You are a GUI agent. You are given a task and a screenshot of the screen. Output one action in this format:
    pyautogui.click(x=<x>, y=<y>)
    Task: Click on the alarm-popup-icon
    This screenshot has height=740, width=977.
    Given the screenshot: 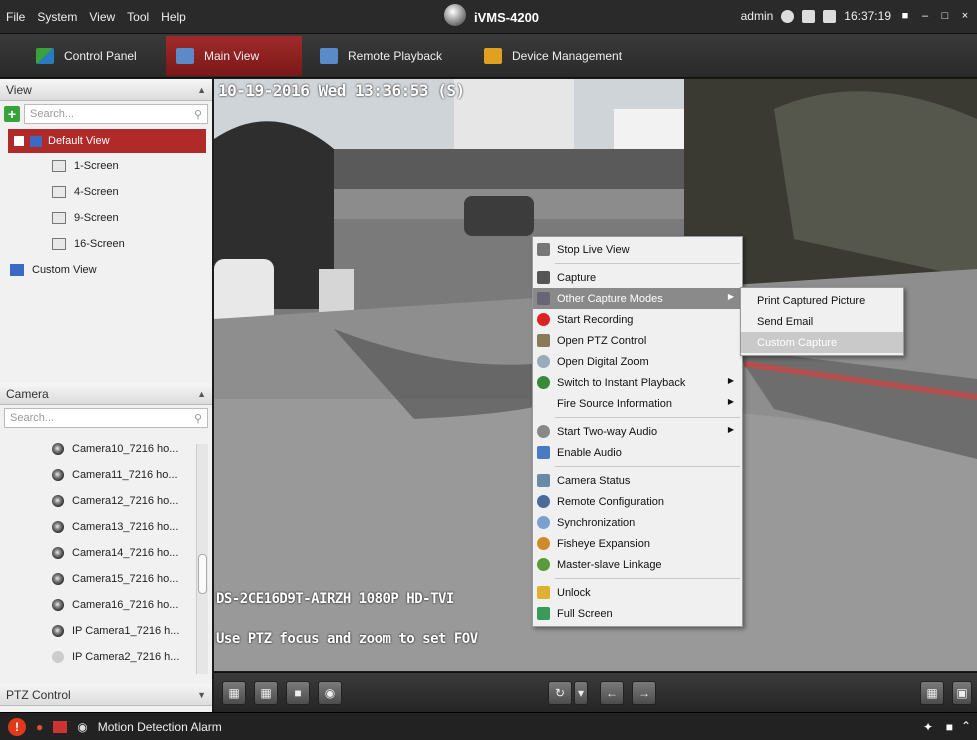 What is the action you would take?
    pyautogui.click(x=60, y=726)
    